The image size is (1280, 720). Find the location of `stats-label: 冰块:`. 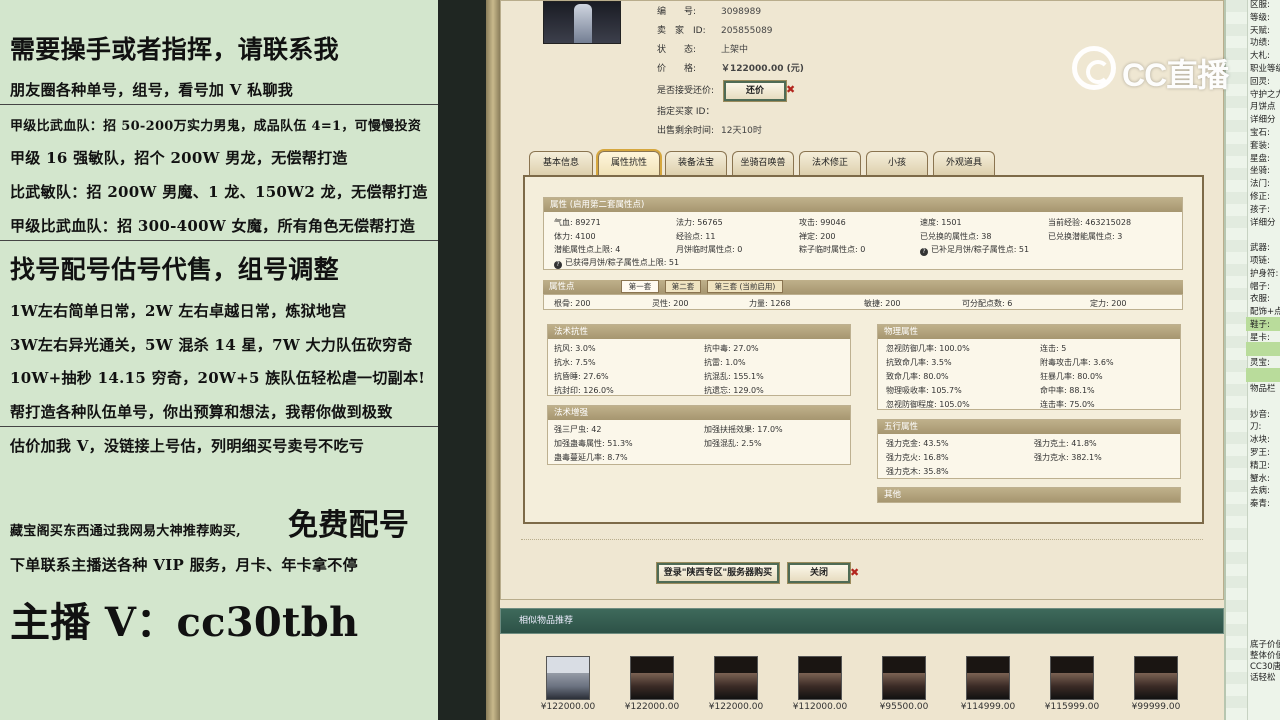

stats-label: 冰块: is located at coordinates (1260, 440).